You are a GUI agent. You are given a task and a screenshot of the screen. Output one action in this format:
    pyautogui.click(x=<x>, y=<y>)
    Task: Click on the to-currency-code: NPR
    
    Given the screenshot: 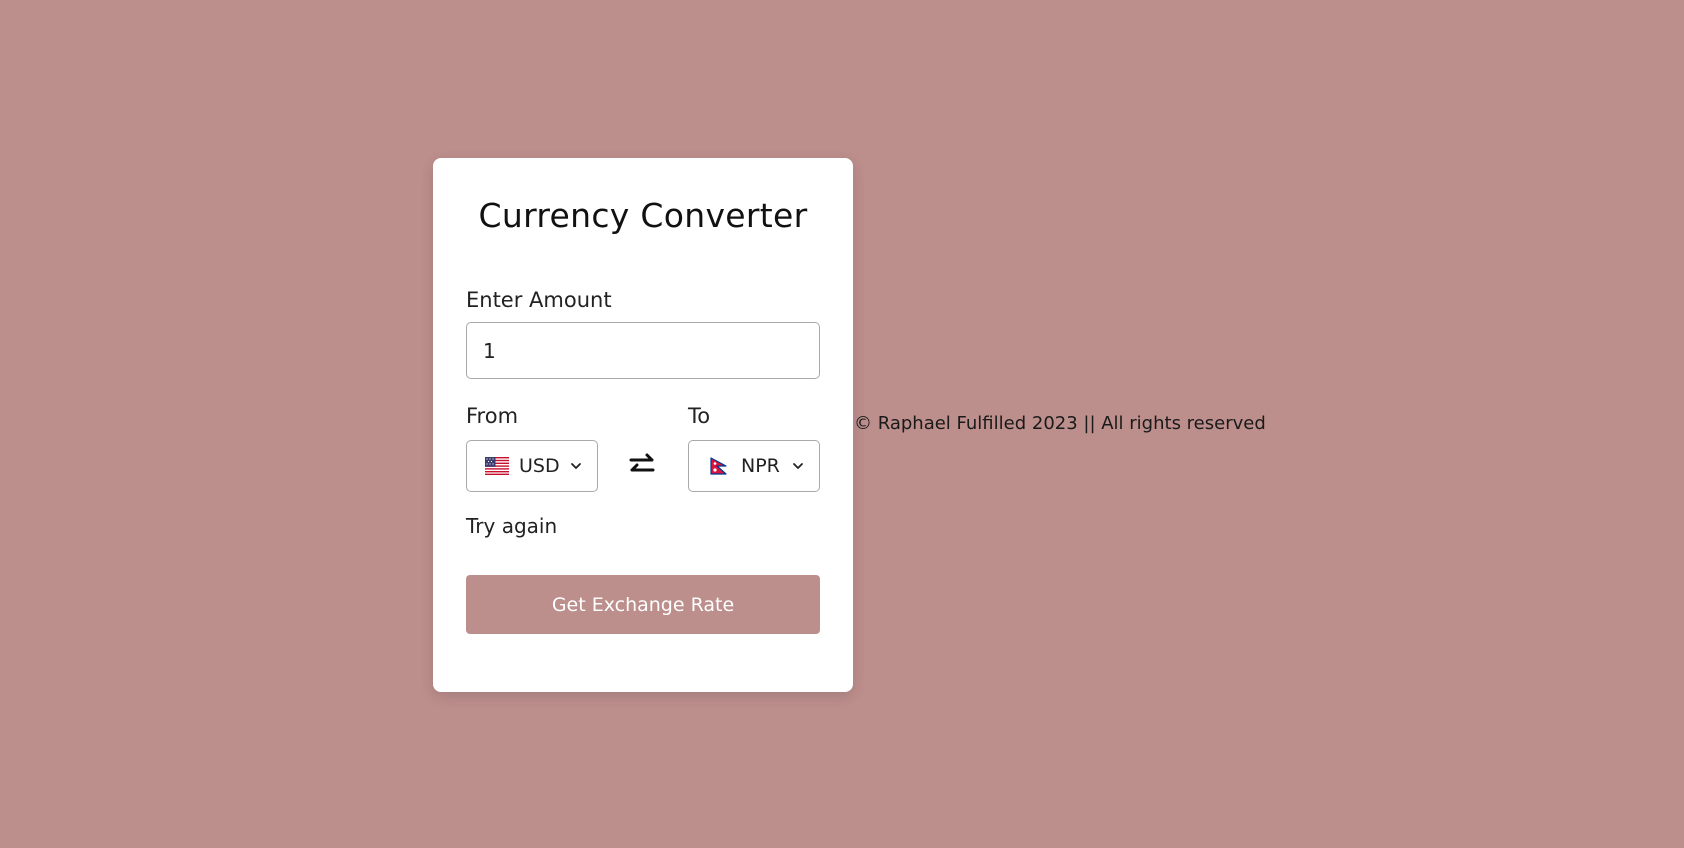 What is the action you would take?
    pyautogui.click(x=760, y=466)
    